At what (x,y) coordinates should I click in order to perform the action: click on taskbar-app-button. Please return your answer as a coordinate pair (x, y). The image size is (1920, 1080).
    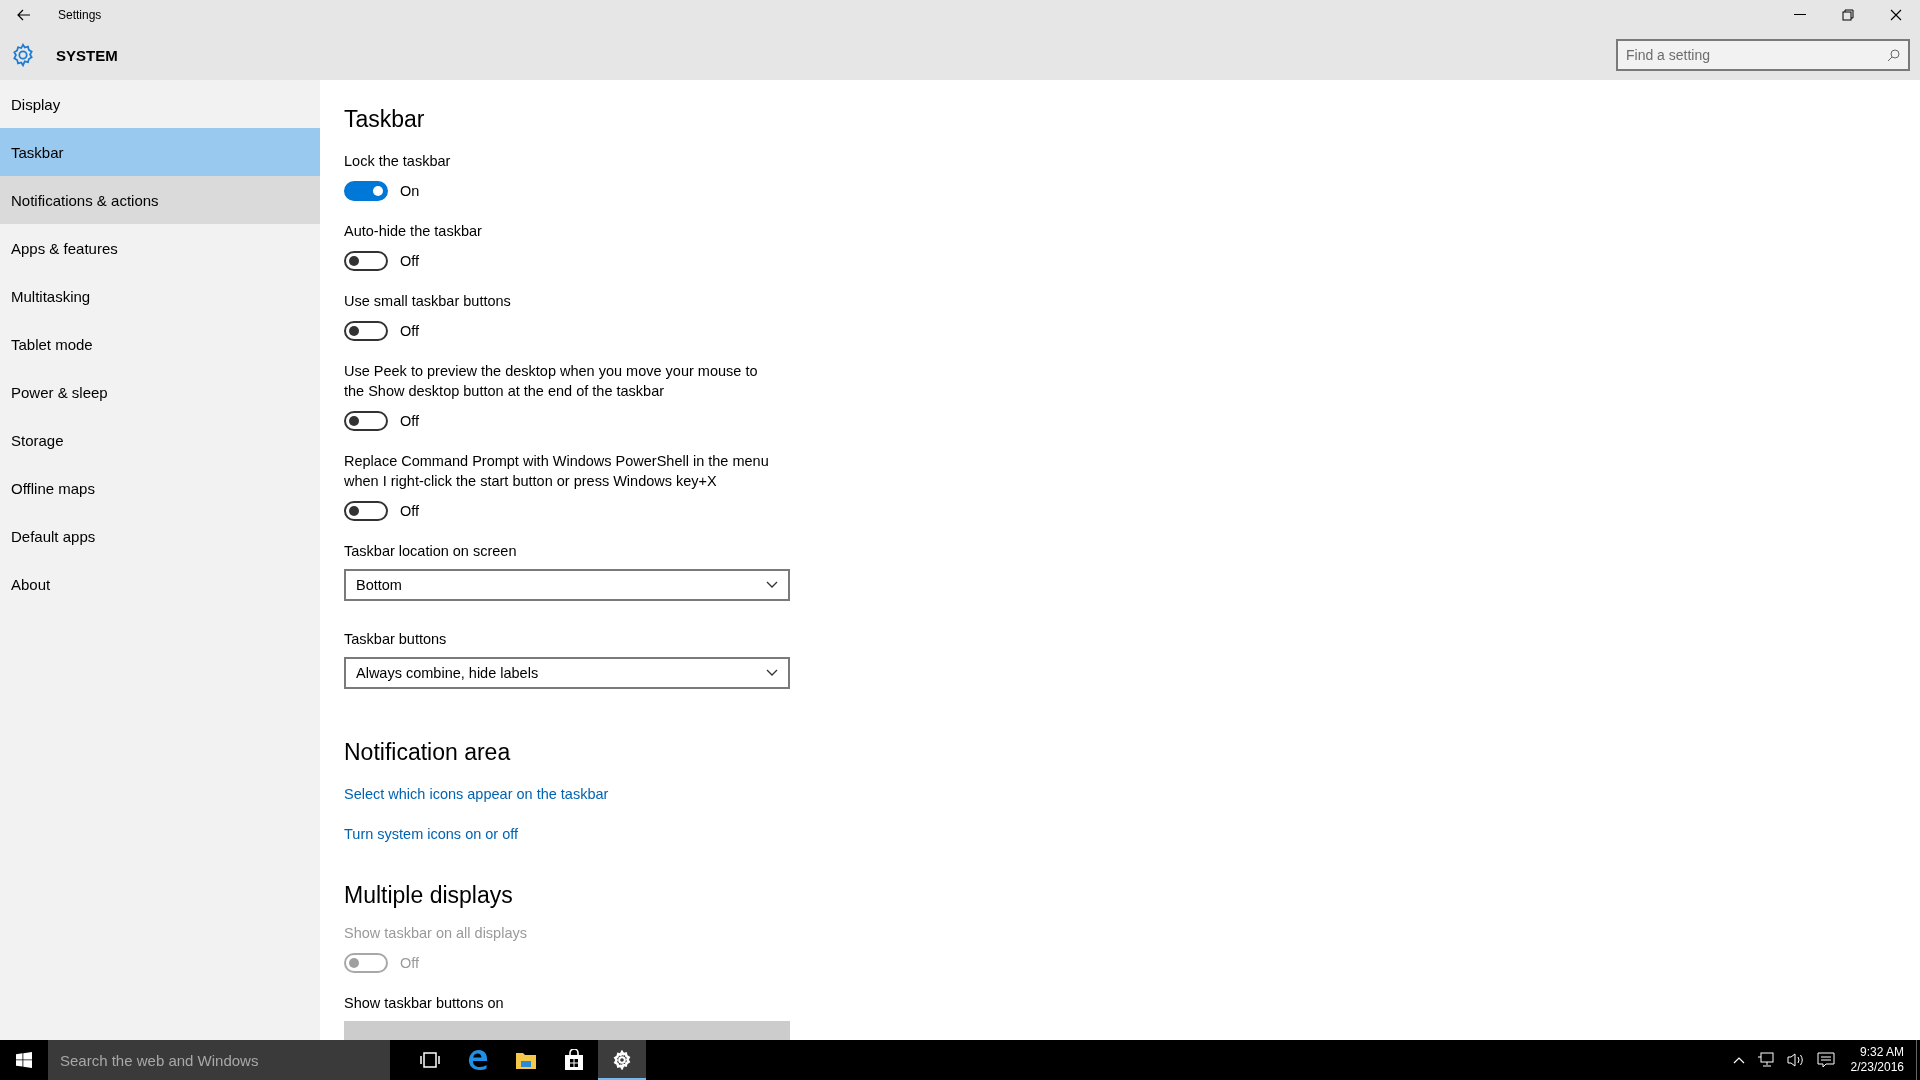
    Looking at the image, I should click on (622, 1060).